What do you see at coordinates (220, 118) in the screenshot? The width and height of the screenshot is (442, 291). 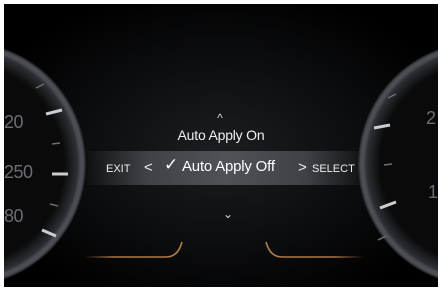 I see `chevron-up-icon: ^` at bounding box center [220, 118].